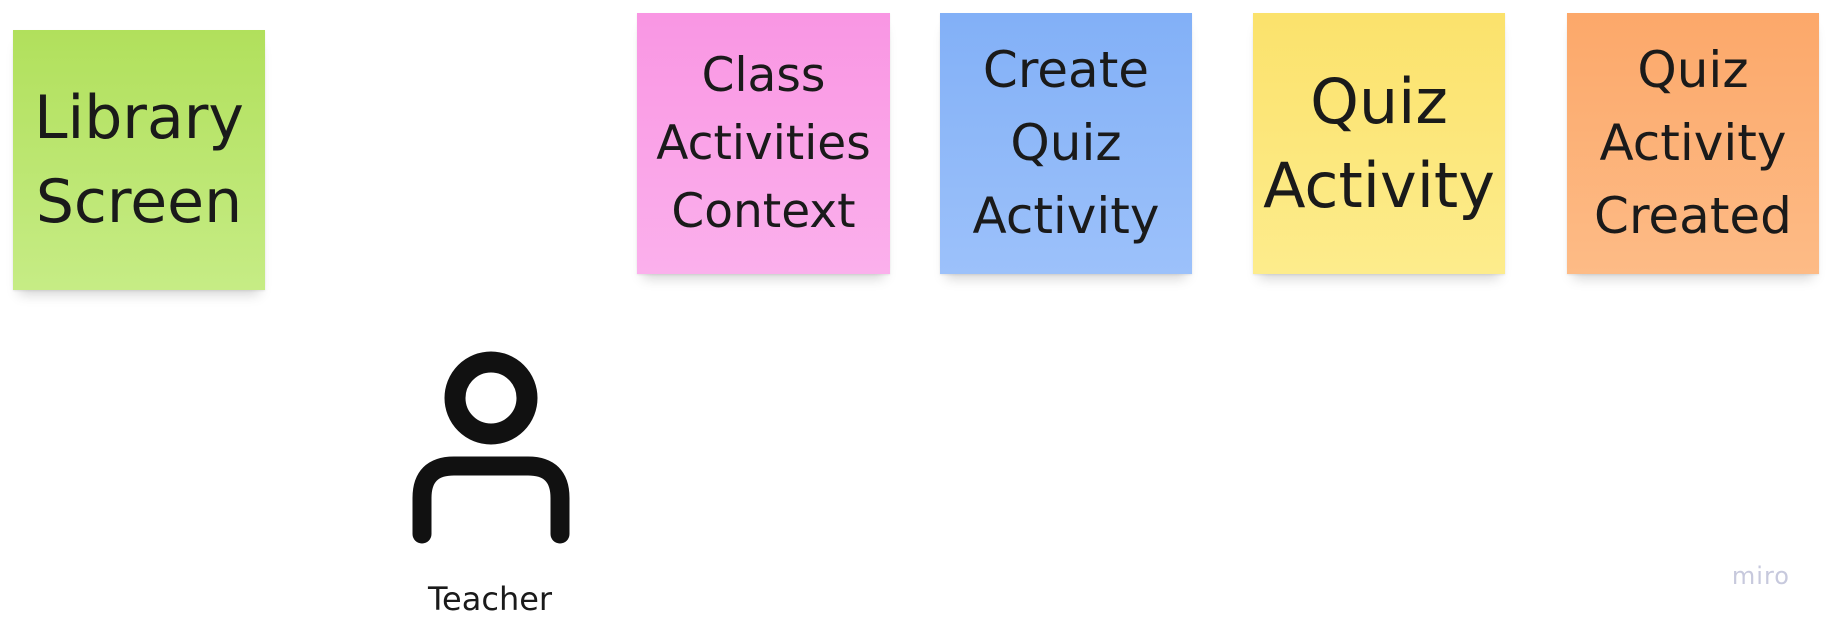 The height and width of the screenshot is (629, 1830). What do you see at coordinates (1760, 576) in the screenshot?
I see `miro-watermark: miro` at bounding box center [1760, 576].